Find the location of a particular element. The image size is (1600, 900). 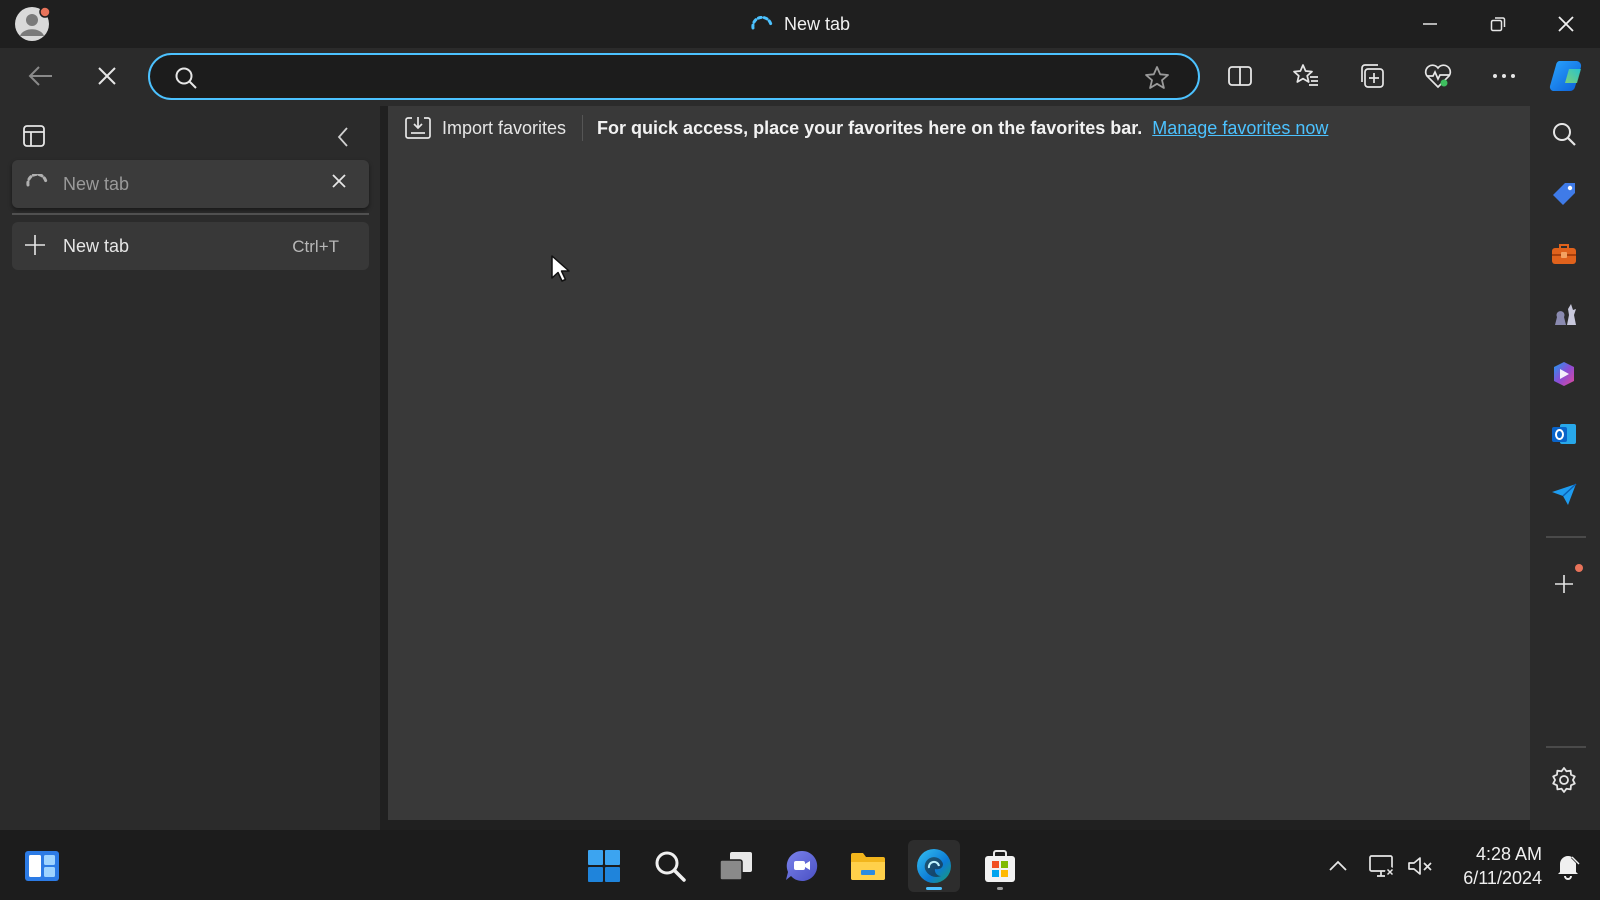

sidebar-settings-button is located at coordinates (1564, 780).